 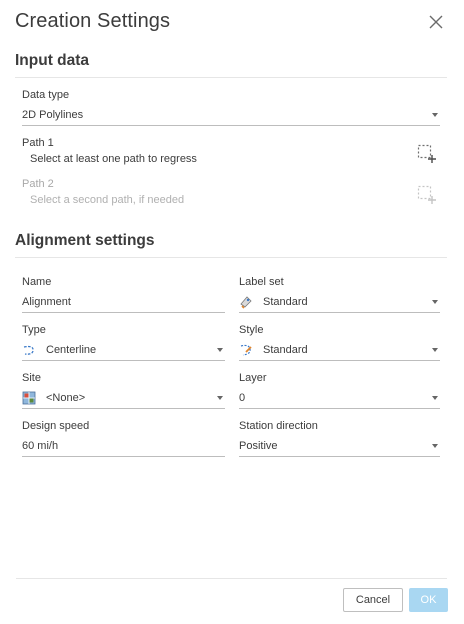 What do you see at coordinates (37, 282) in the screenshot?
I see `name-label: Name` at bounding box center [37, 282].